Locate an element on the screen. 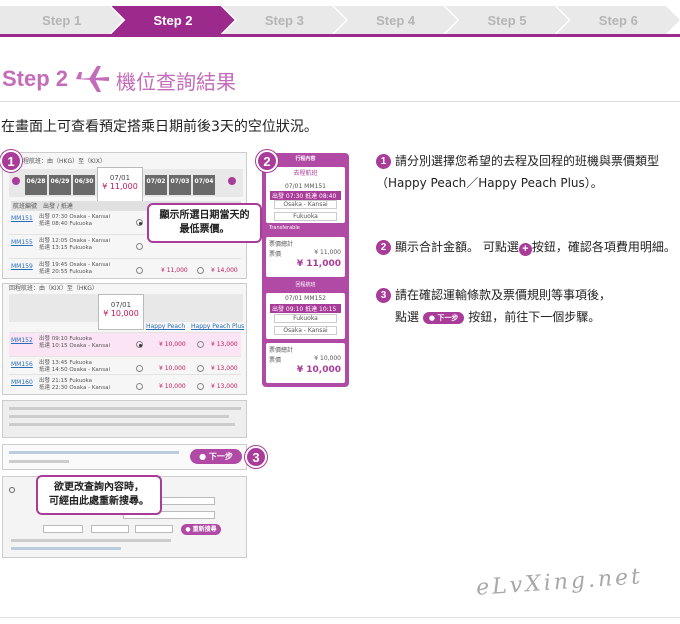 Image resolution: width=680 pixels, height=624 pixels. next-icon-label: 下一步 is located at coordinates (448, 318).